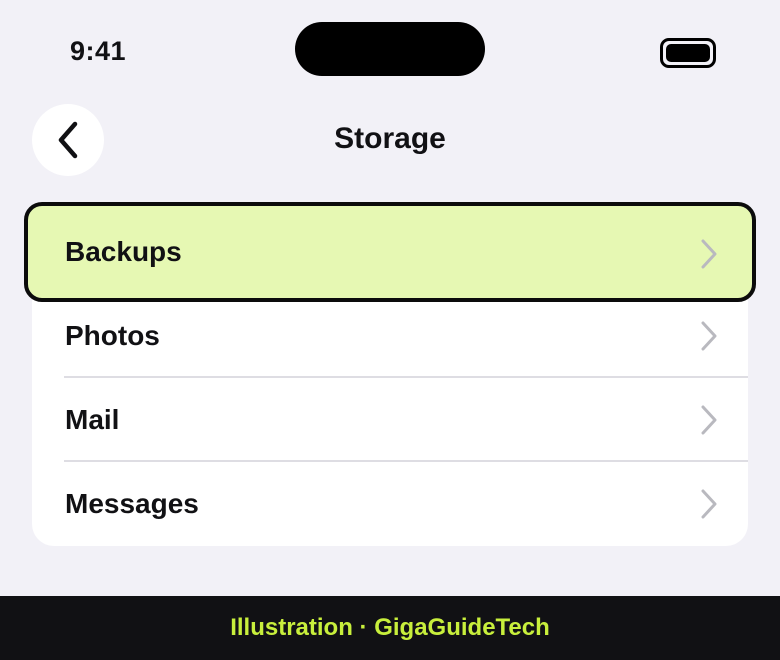 The height and width of the screenshot is (660, 780). What do you see at coordinates (390, 336) in the screenshot?
I see `list-item-photos: Photos` at bounding box center [390, 336].